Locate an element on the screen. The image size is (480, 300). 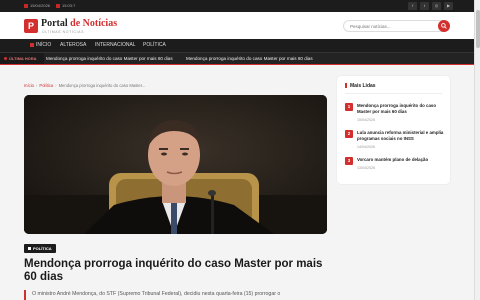
calendar-icon is located at coordinates (26, 5).